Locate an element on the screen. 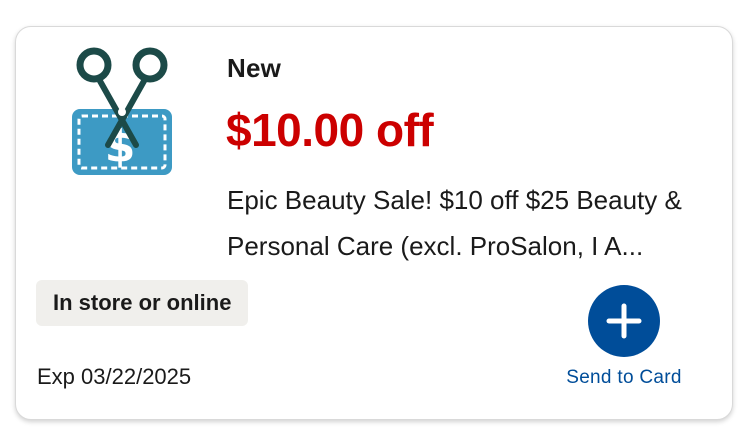  expiry-date: Exp 03/22/2025 is located at coordinates (114, 376).